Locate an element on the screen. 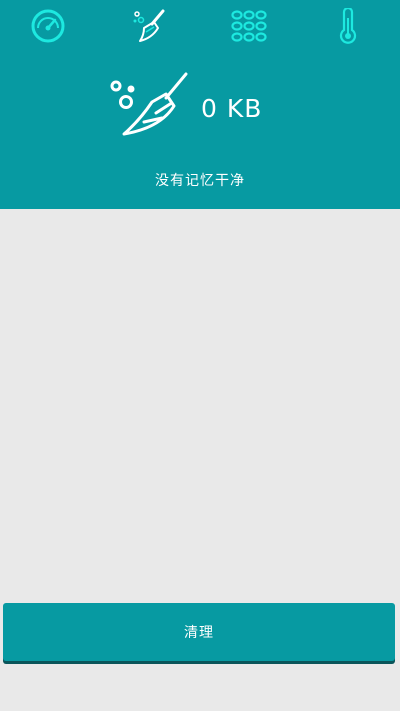  status-text: 没有记忆干净 is located at coordinates (200, 181).